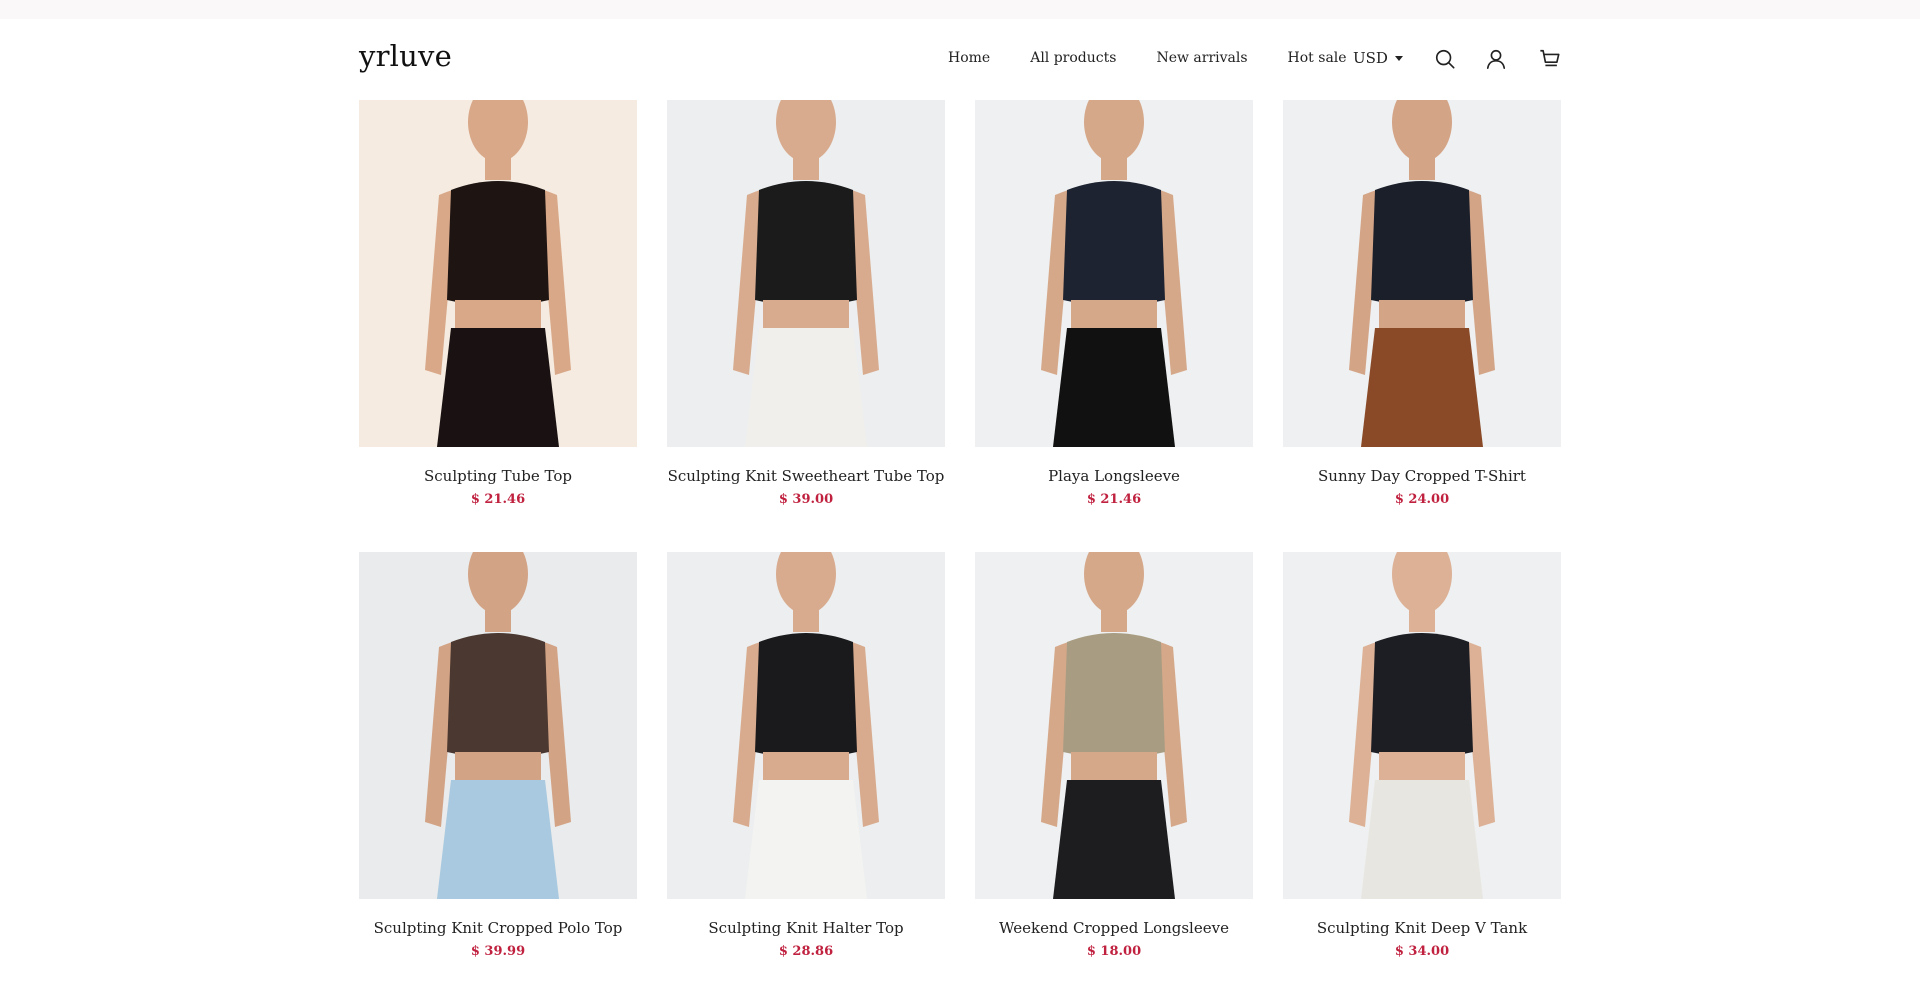 The height and width of the screenshot is (1004, 1920). Describe the element at coordinates (1114, 928) in the screenshot. I see `product-name: Weekend Cropped Longsleeve` at that location.